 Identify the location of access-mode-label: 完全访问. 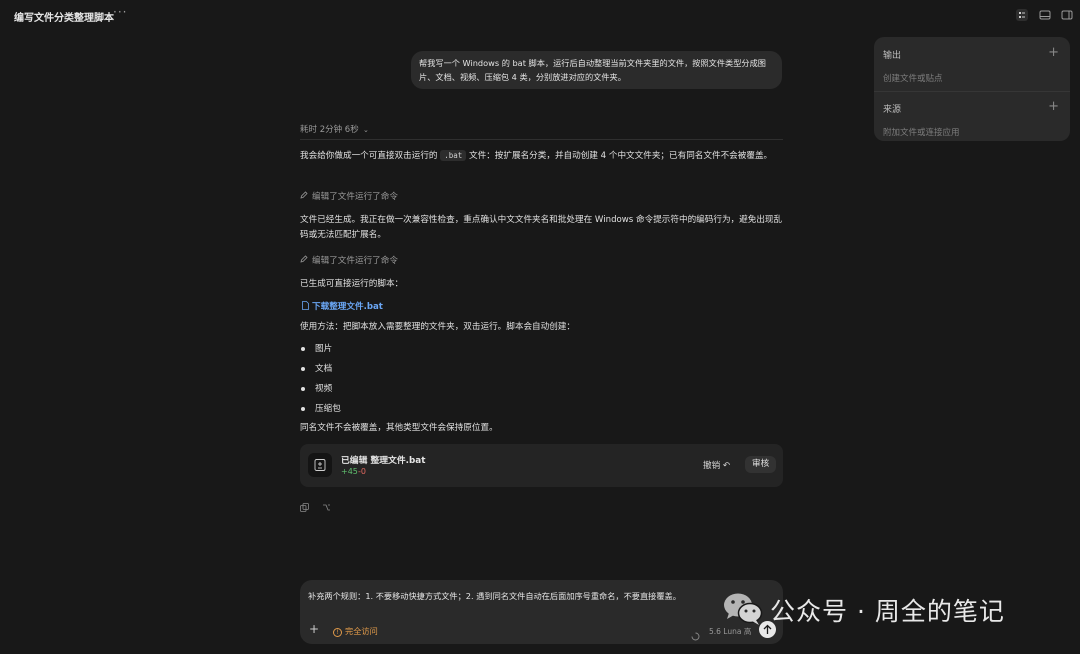
(361, 631).